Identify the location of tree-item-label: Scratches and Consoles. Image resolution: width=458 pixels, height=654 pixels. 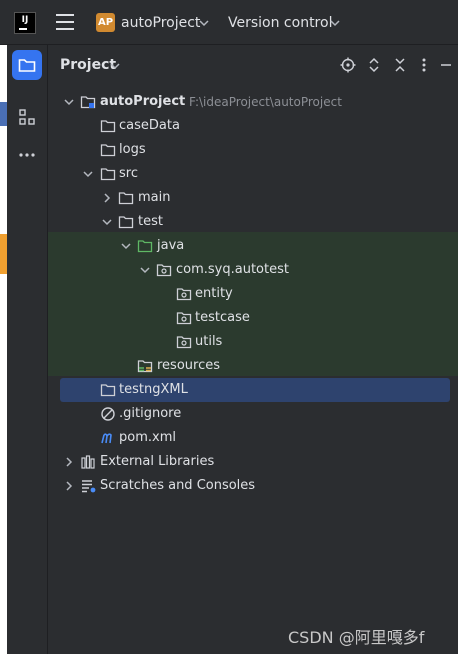
(178, 485).